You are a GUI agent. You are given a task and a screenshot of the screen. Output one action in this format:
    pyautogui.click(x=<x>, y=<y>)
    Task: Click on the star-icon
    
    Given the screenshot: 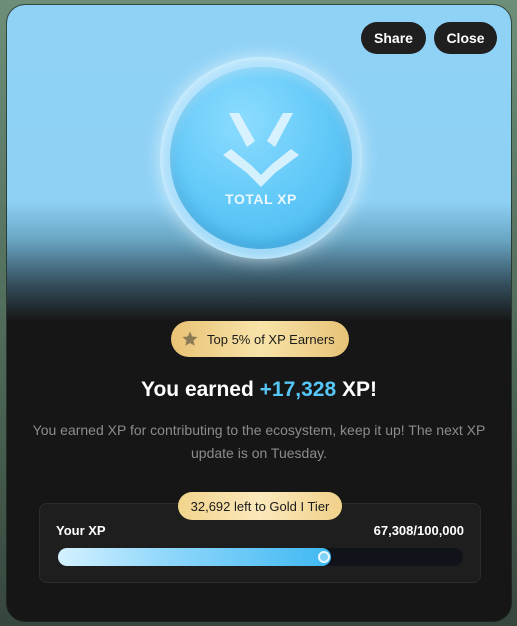 What is the action you would take?
    pyautogui.click(x=190, y=338)
    